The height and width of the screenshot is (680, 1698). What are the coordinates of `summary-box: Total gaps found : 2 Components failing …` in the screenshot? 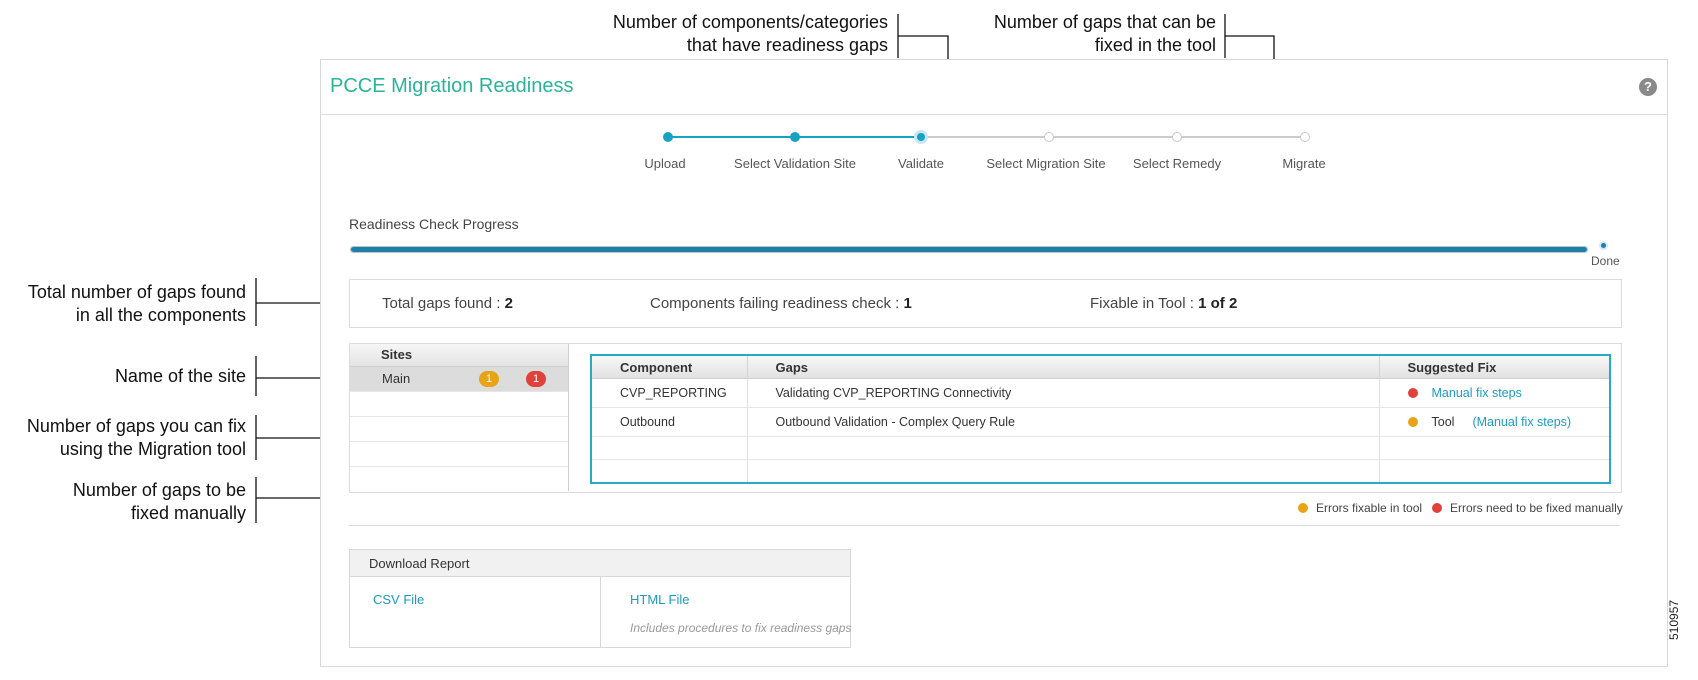 It's located at (985, 303).